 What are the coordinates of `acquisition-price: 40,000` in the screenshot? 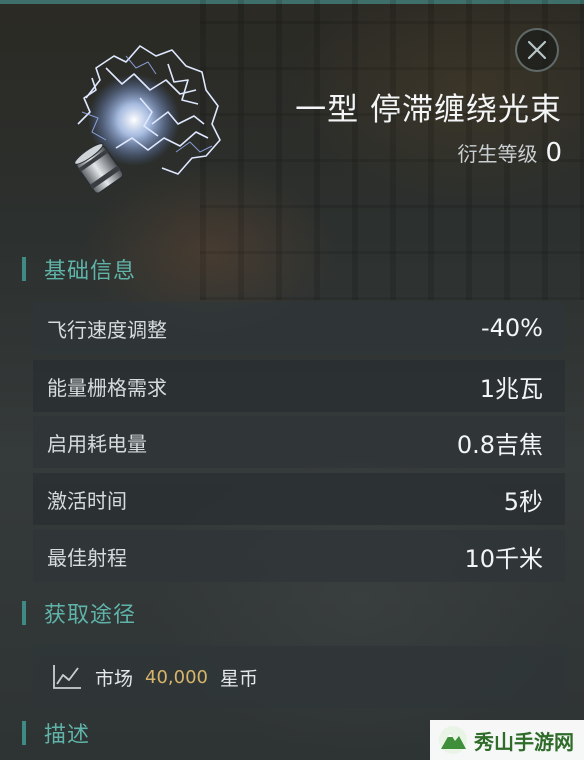 It's located at (176, 677).